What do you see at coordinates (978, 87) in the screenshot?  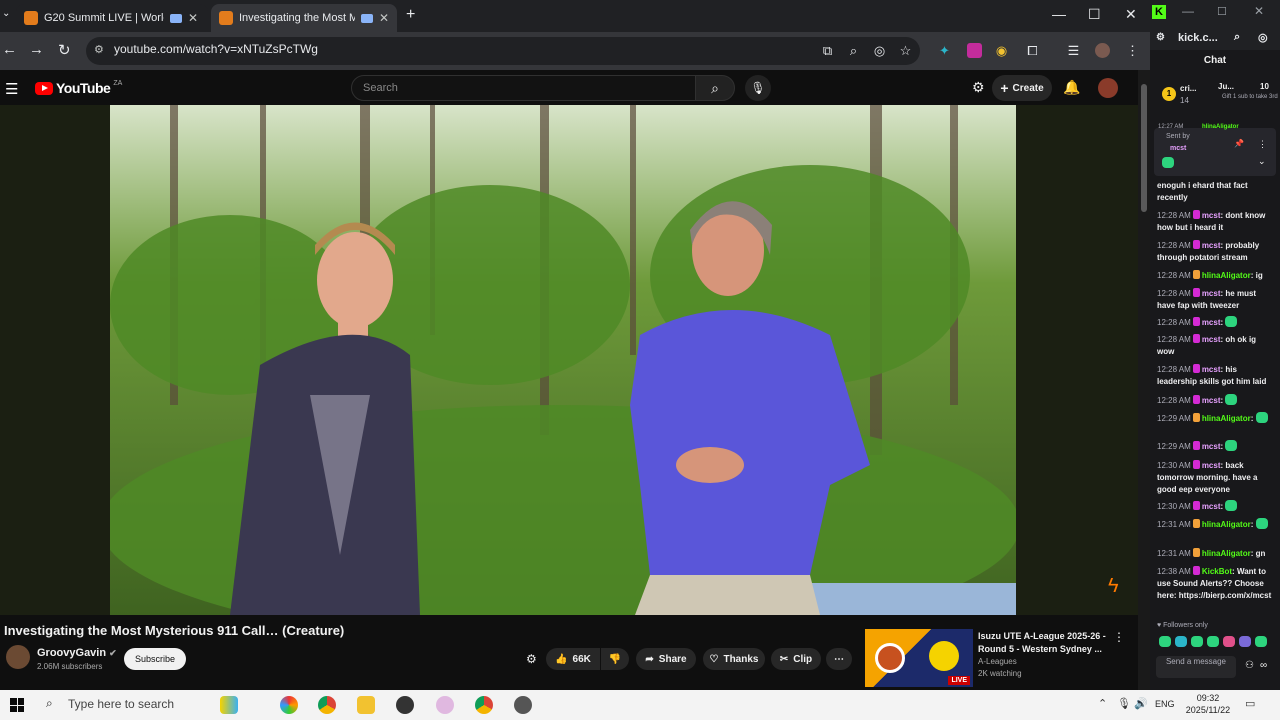 I see `cast-icon: ⚙` at bounding box center [978, 87].